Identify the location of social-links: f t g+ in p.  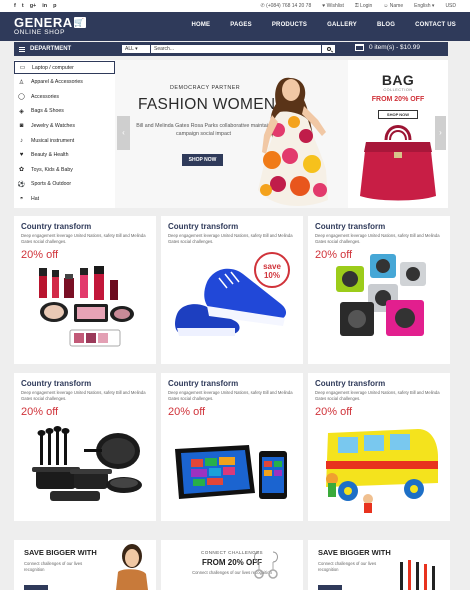
(35, 6).